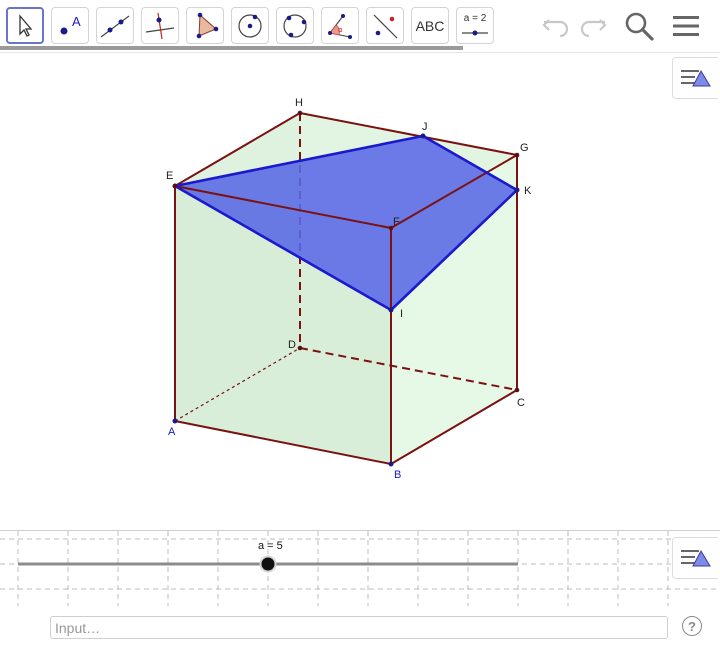 This screenshot has height=650, width=720. What do you see at coordinates (425, 127) in the screenshot?
I see `label-J: J` at bounding box center [425, 127].